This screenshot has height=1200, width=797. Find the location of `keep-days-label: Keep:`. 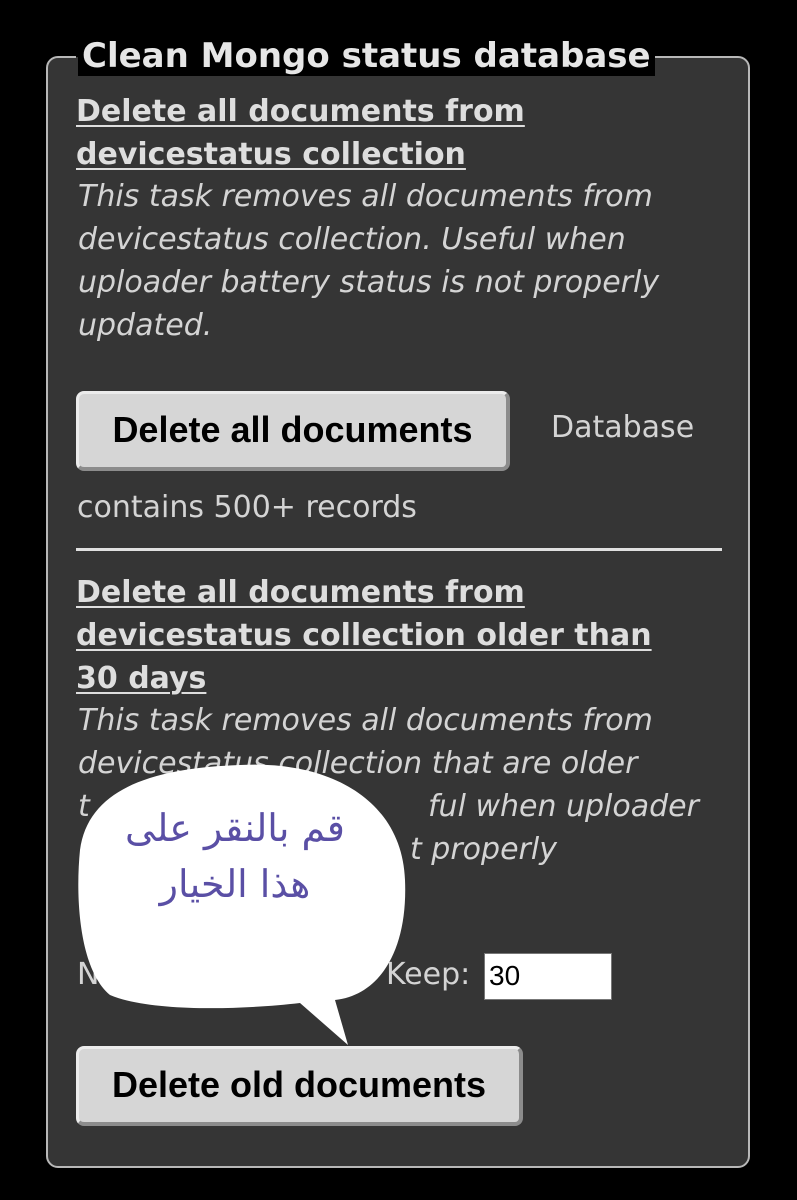

keep-days-label: Keep: is located at coordinates (428, 974).